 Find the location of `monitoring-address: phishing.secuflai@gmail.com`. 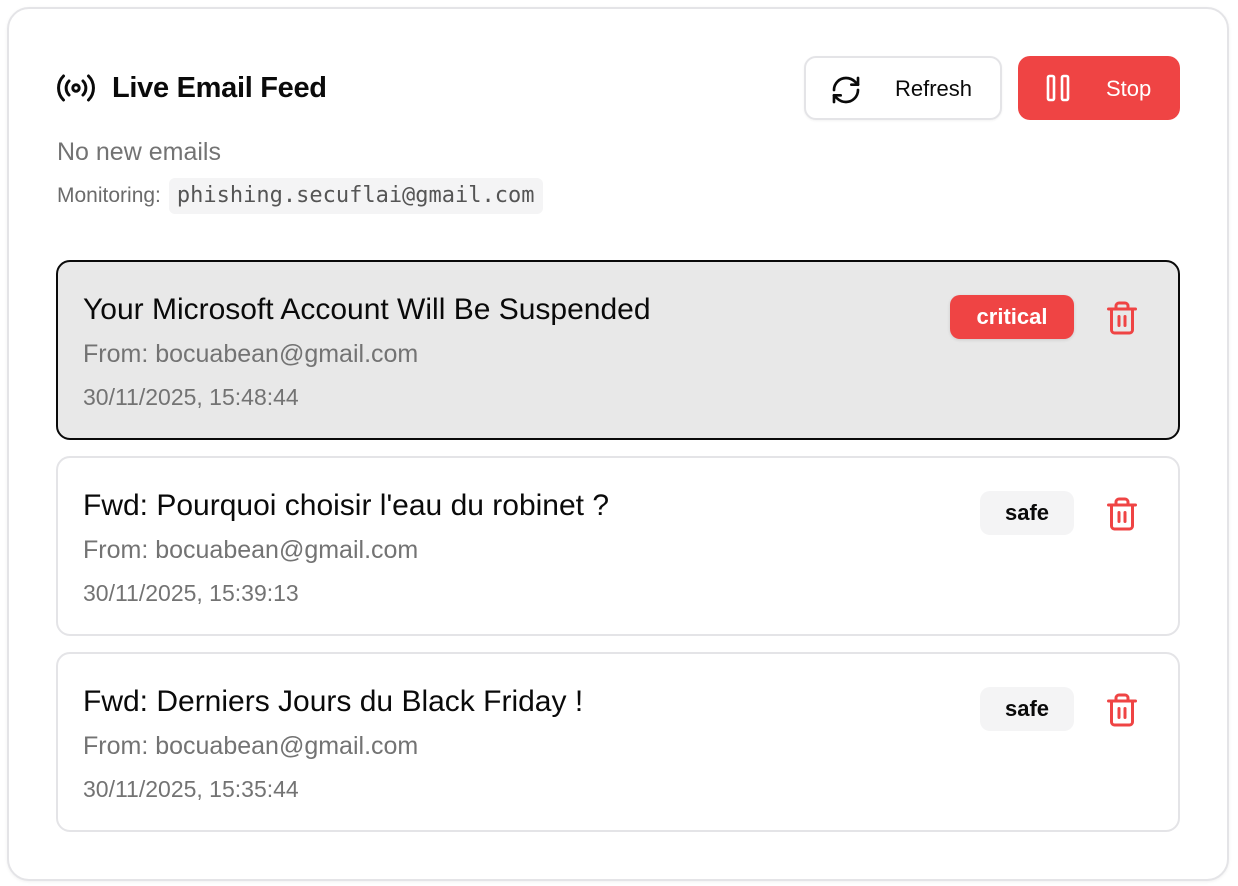

monitoring-address: phishing.secuflai@gmail.com is located at coordinates (355, 196).